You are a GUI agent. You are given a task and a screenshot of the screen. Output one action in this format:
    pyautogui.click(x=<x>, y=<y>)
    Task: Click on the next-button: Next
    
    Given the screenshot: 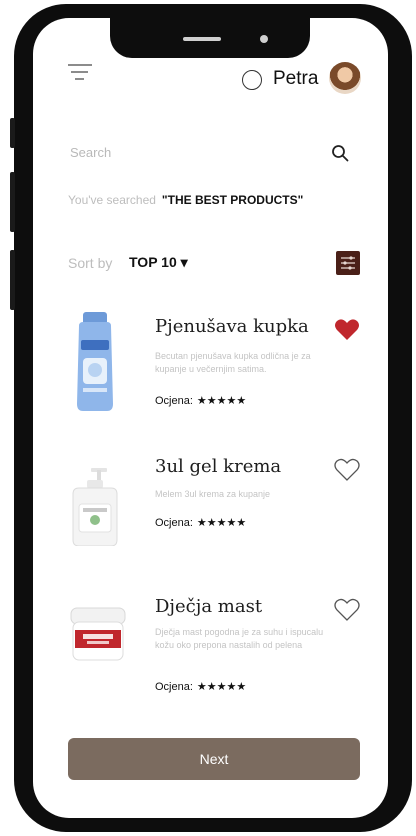 What is the action you would take?
    pyautogui.click(x=214, y=759)
    